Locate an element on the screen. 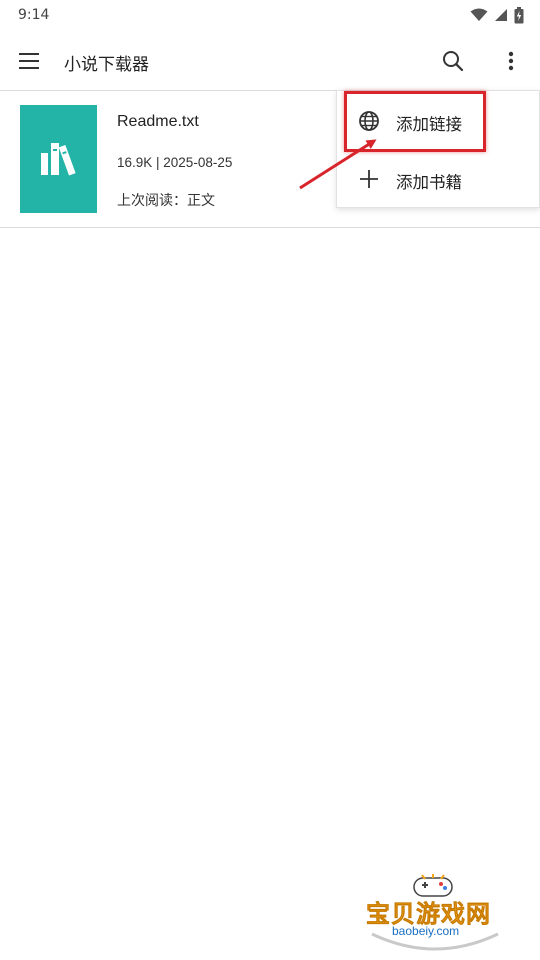 Image resolution: width=540 pixels, height=960 pixels. search-icon is located at coordinates (453, 61).